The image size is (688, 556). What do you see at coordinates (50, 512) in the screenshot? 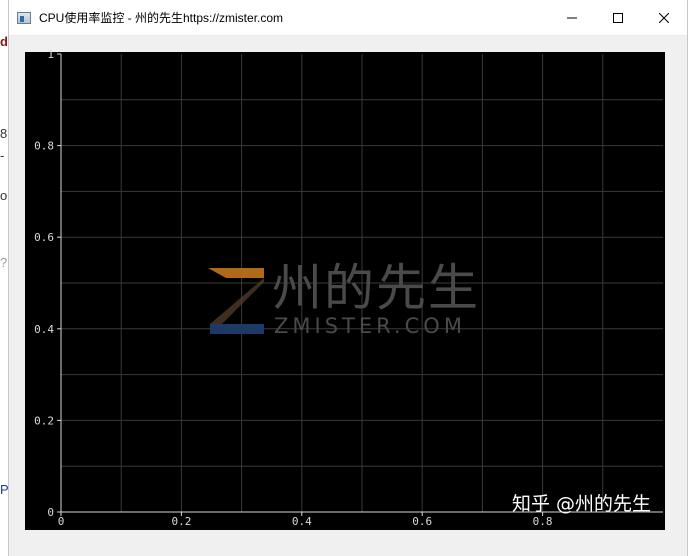
I see `y-tick-label: 0` at bounding box center [50, 512].